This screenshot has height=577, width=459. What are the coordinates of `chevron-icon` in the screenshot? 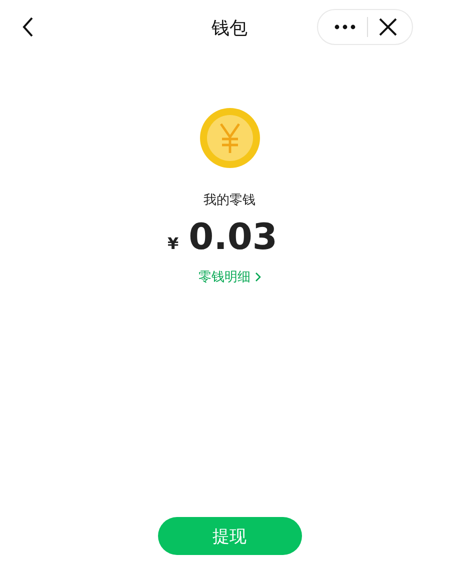 It's located at (257, 277).